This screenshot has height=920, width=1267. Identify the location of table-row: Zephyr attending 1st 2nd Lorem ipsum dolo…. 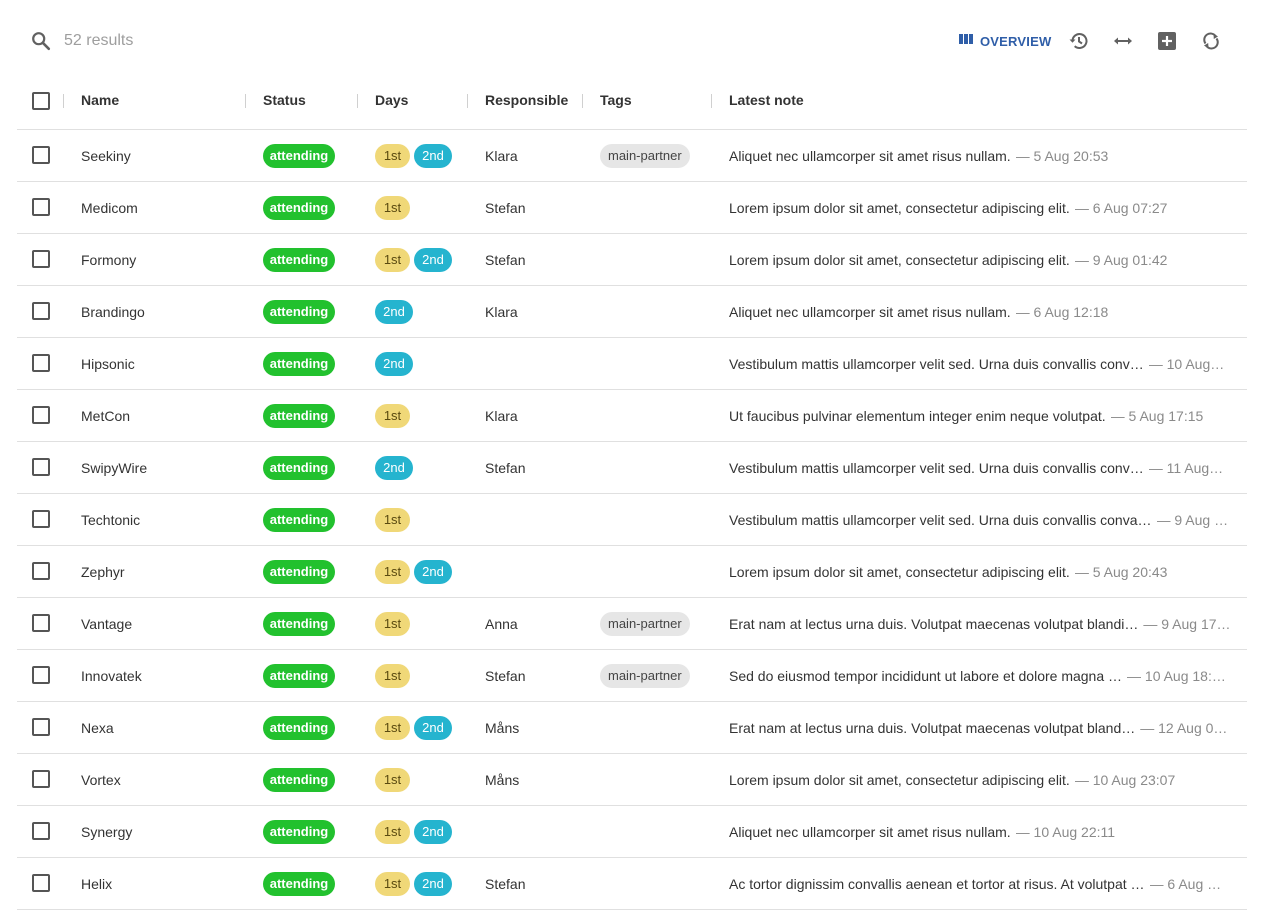
(632, 572).